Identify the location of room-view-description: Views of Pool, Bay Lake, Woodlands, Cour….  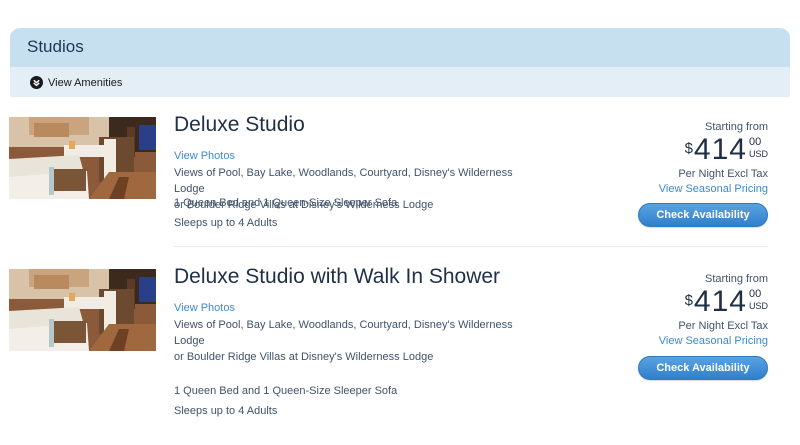
(354, 341).